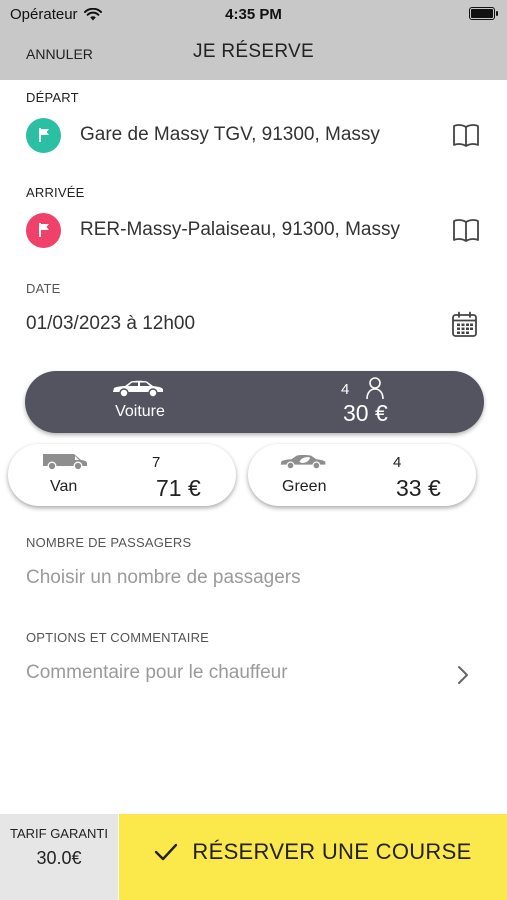  Describe the element at coordinates (118, 637) in the screenshot. I see `options-label: OPTIONS ET COMMENTAIRE` at that location.